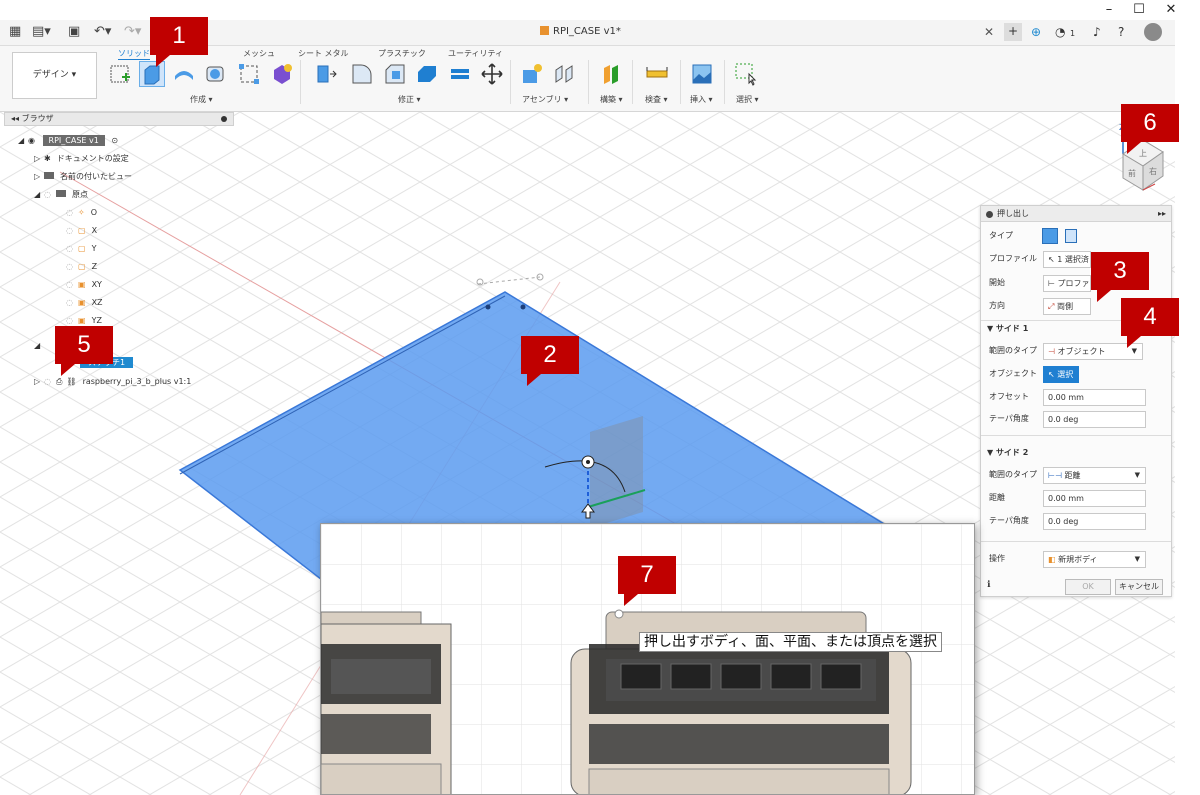 This screenshot has width=1200, height=795. I want to click on start-dropdown: ⊢ プロファイル, so click(1067, 283).